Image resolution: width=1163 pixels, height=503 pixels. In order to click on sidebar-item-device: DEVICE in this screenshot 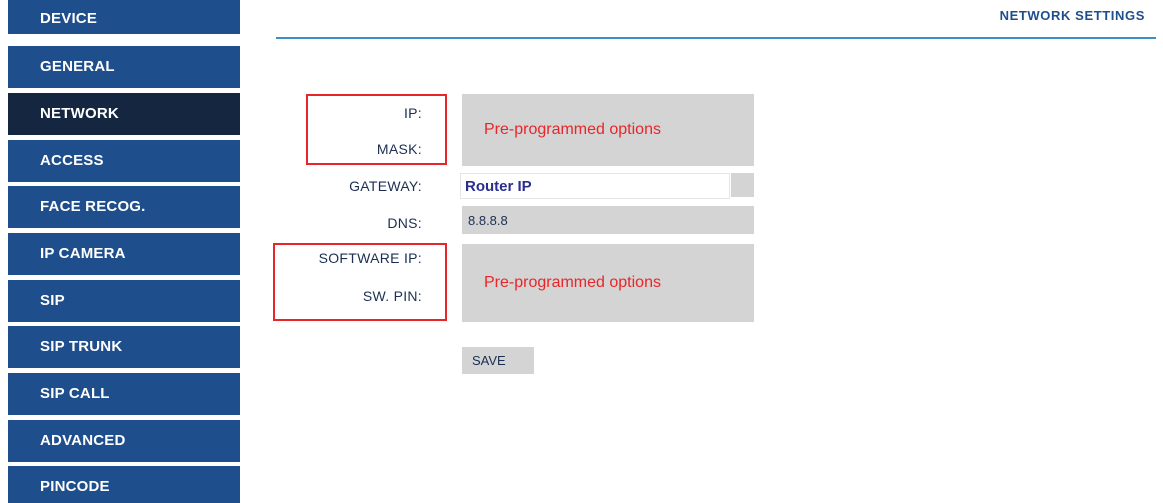, I will do `click(124, 17)`.